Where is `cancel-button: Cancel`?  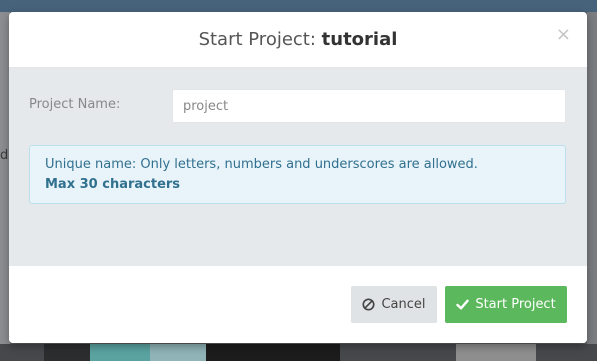 cancel-button: Cancel is located at coordinates (394, 304).